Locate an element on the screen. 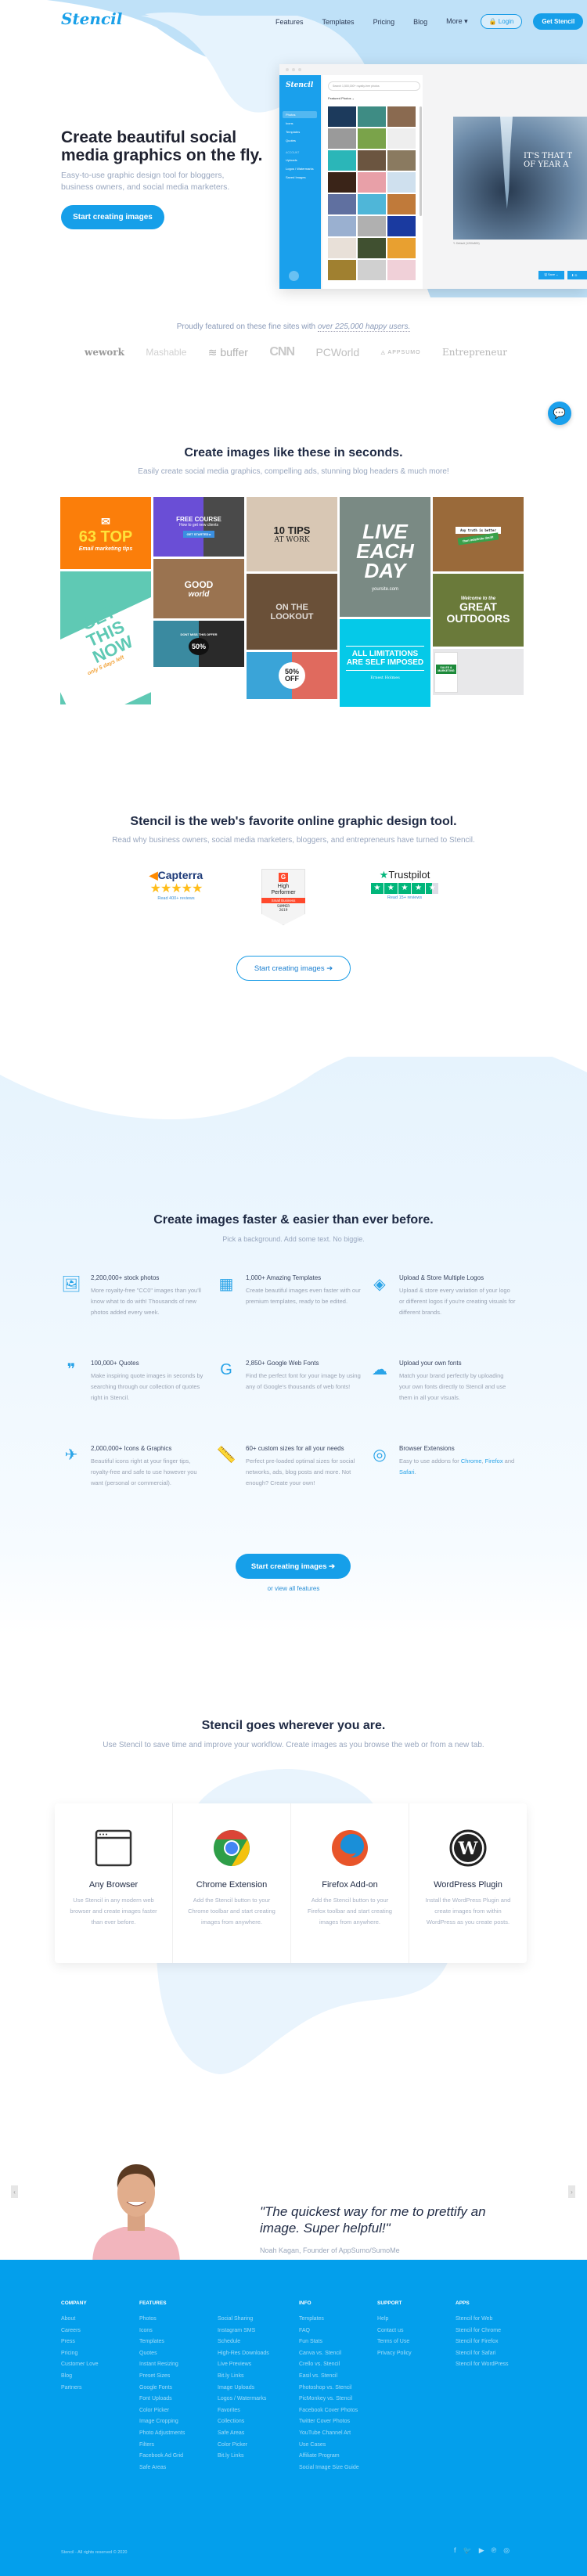 The height and width of the screenshot is (2576, 587). footer-link: PicMonkey vs. Stencil is located at coordinates (332, 2399).